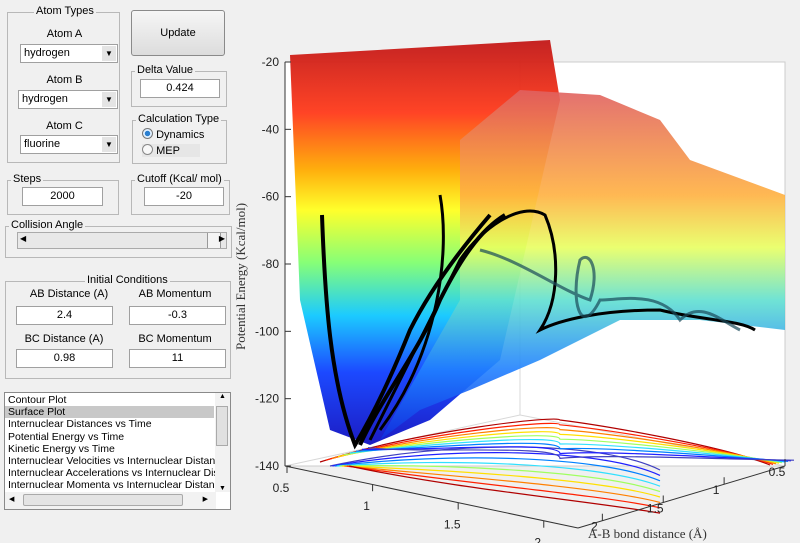  I want to click on bc-momentum-label: BC Momentum, so click(175, 339).